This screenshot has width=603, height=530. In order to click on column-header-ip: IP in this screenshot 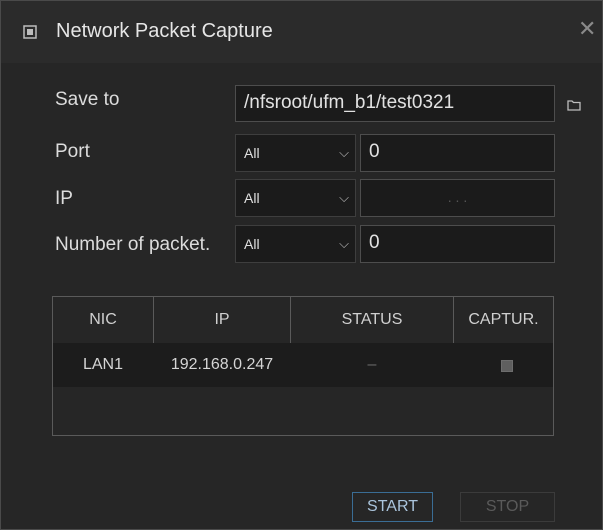, I will do `click(222, 319)`.